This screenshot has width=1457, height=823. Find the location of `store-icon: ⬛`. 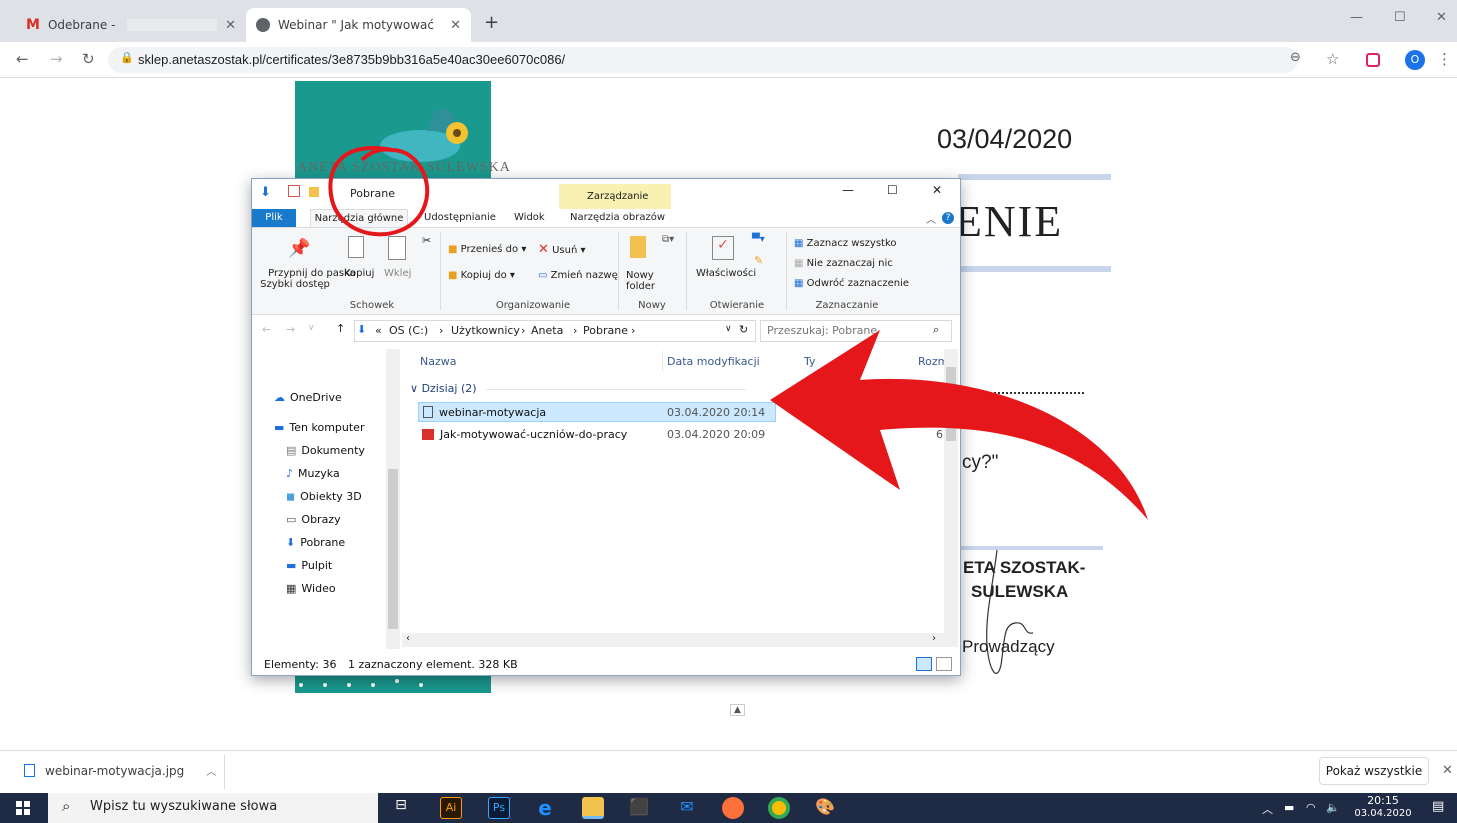

store-icon: ⬛ is located at coordinates (639, 808).